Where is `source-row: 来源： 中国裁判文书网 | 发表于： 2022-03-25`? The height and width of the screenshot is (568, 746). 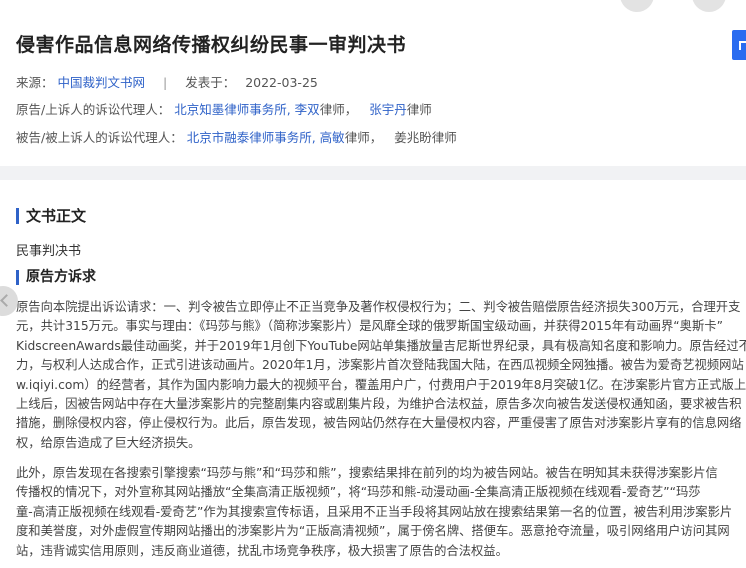
source-row: 来源： 中国裁判文书网 | 发表于： 2022-03-25 is located at coordinates (167, 81).